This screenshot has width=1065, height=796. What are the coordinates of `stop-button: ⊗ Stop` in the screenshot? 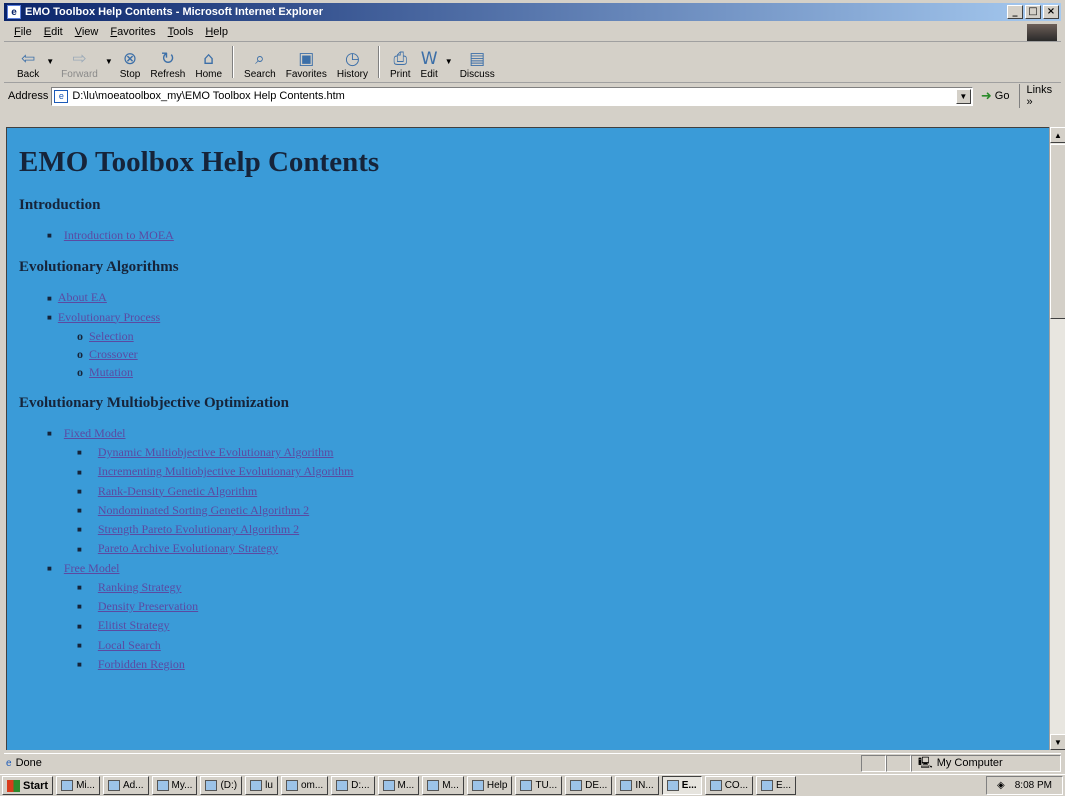 It's located at (130, 62).